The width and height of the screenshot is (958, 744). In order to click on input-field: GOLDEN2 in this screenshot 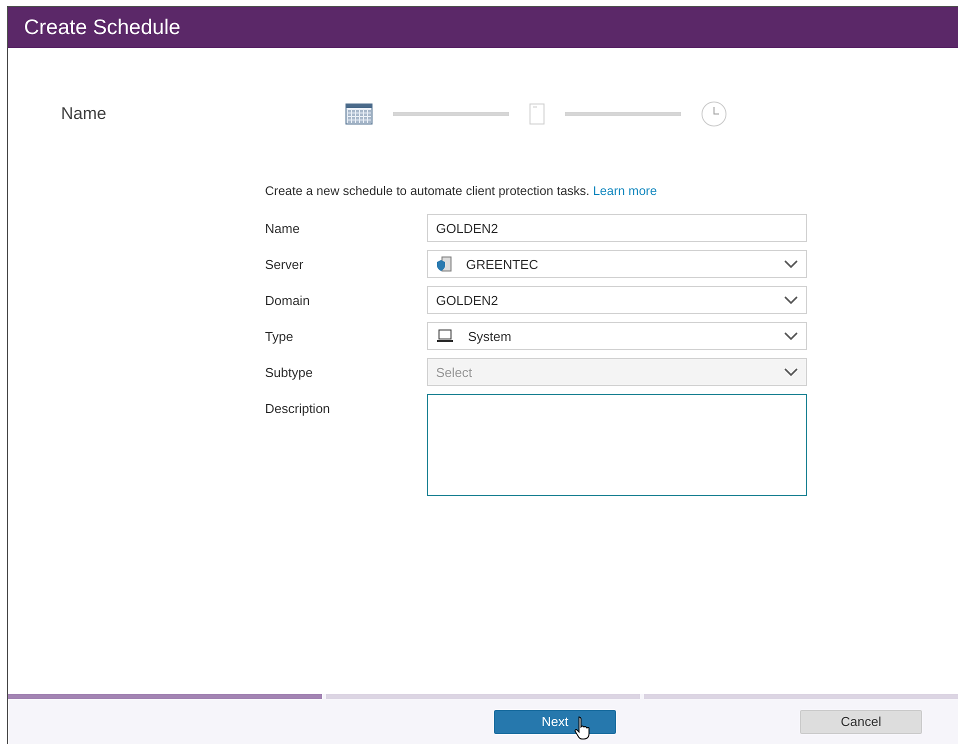, I will do `click(617, 228)`.